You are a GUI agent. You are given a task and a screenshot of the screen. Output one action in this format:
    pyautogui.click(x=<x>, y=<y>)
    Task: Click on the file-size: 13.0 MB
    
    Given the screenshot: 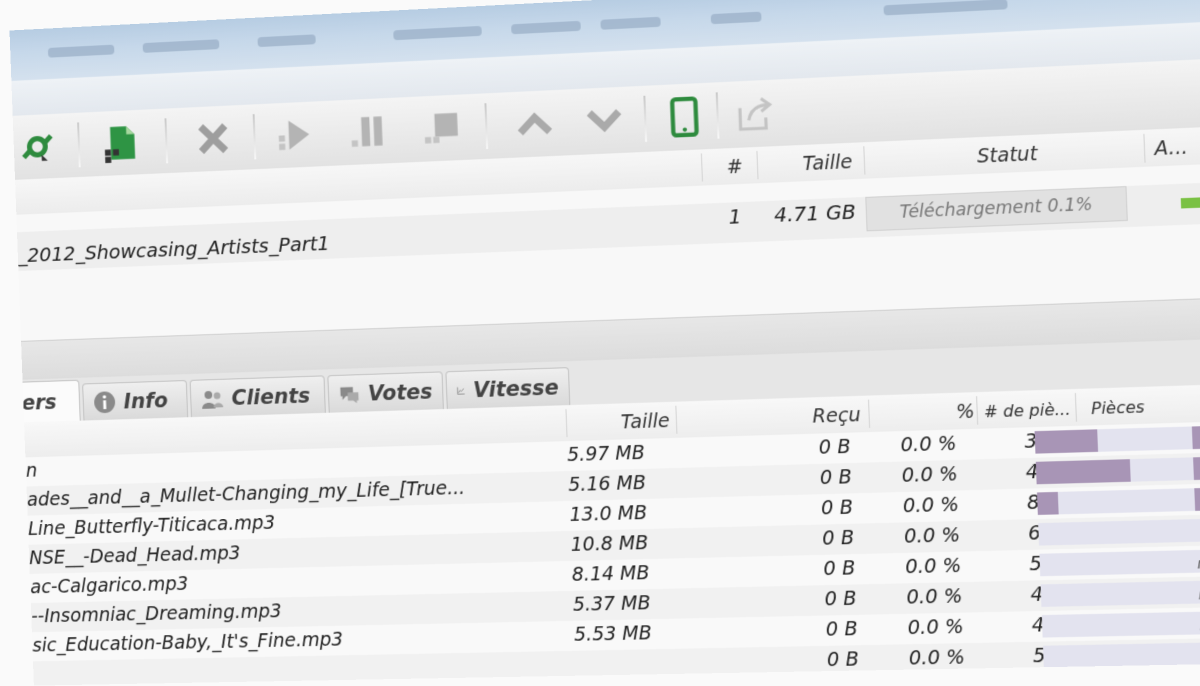 What is the action you would take?
    pyautogui.click(x=608, y=513)
    